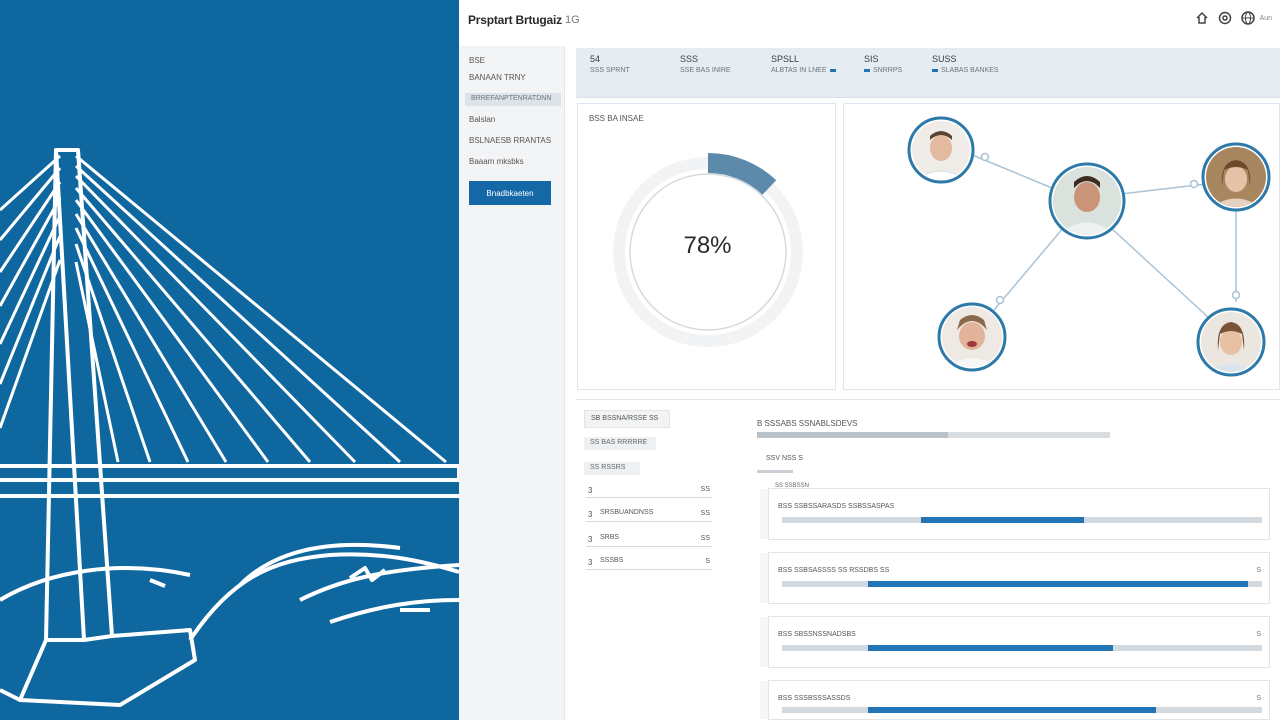 Image resolution: width=1280 pixels, height=720 pixels. What do you see at coordinates (649, 491) in the screenshot?
I see `list-row: 3 SS` at bounding box center [649, 491].